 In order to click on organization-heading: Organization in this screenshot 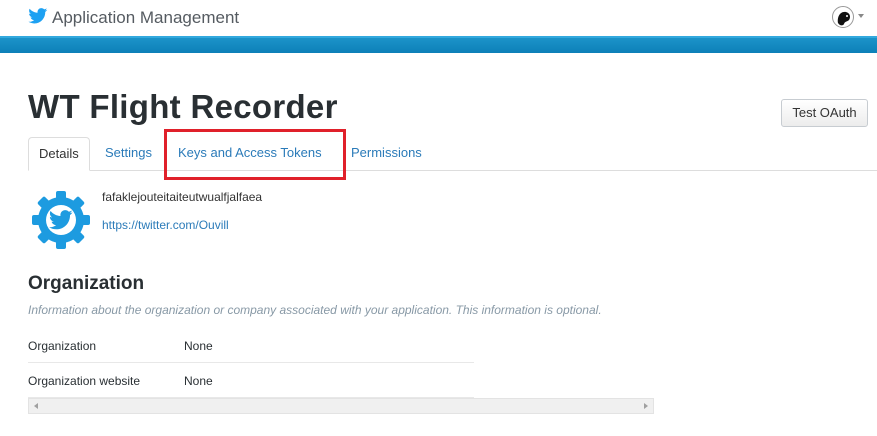, I will do `click(86, 283)`.